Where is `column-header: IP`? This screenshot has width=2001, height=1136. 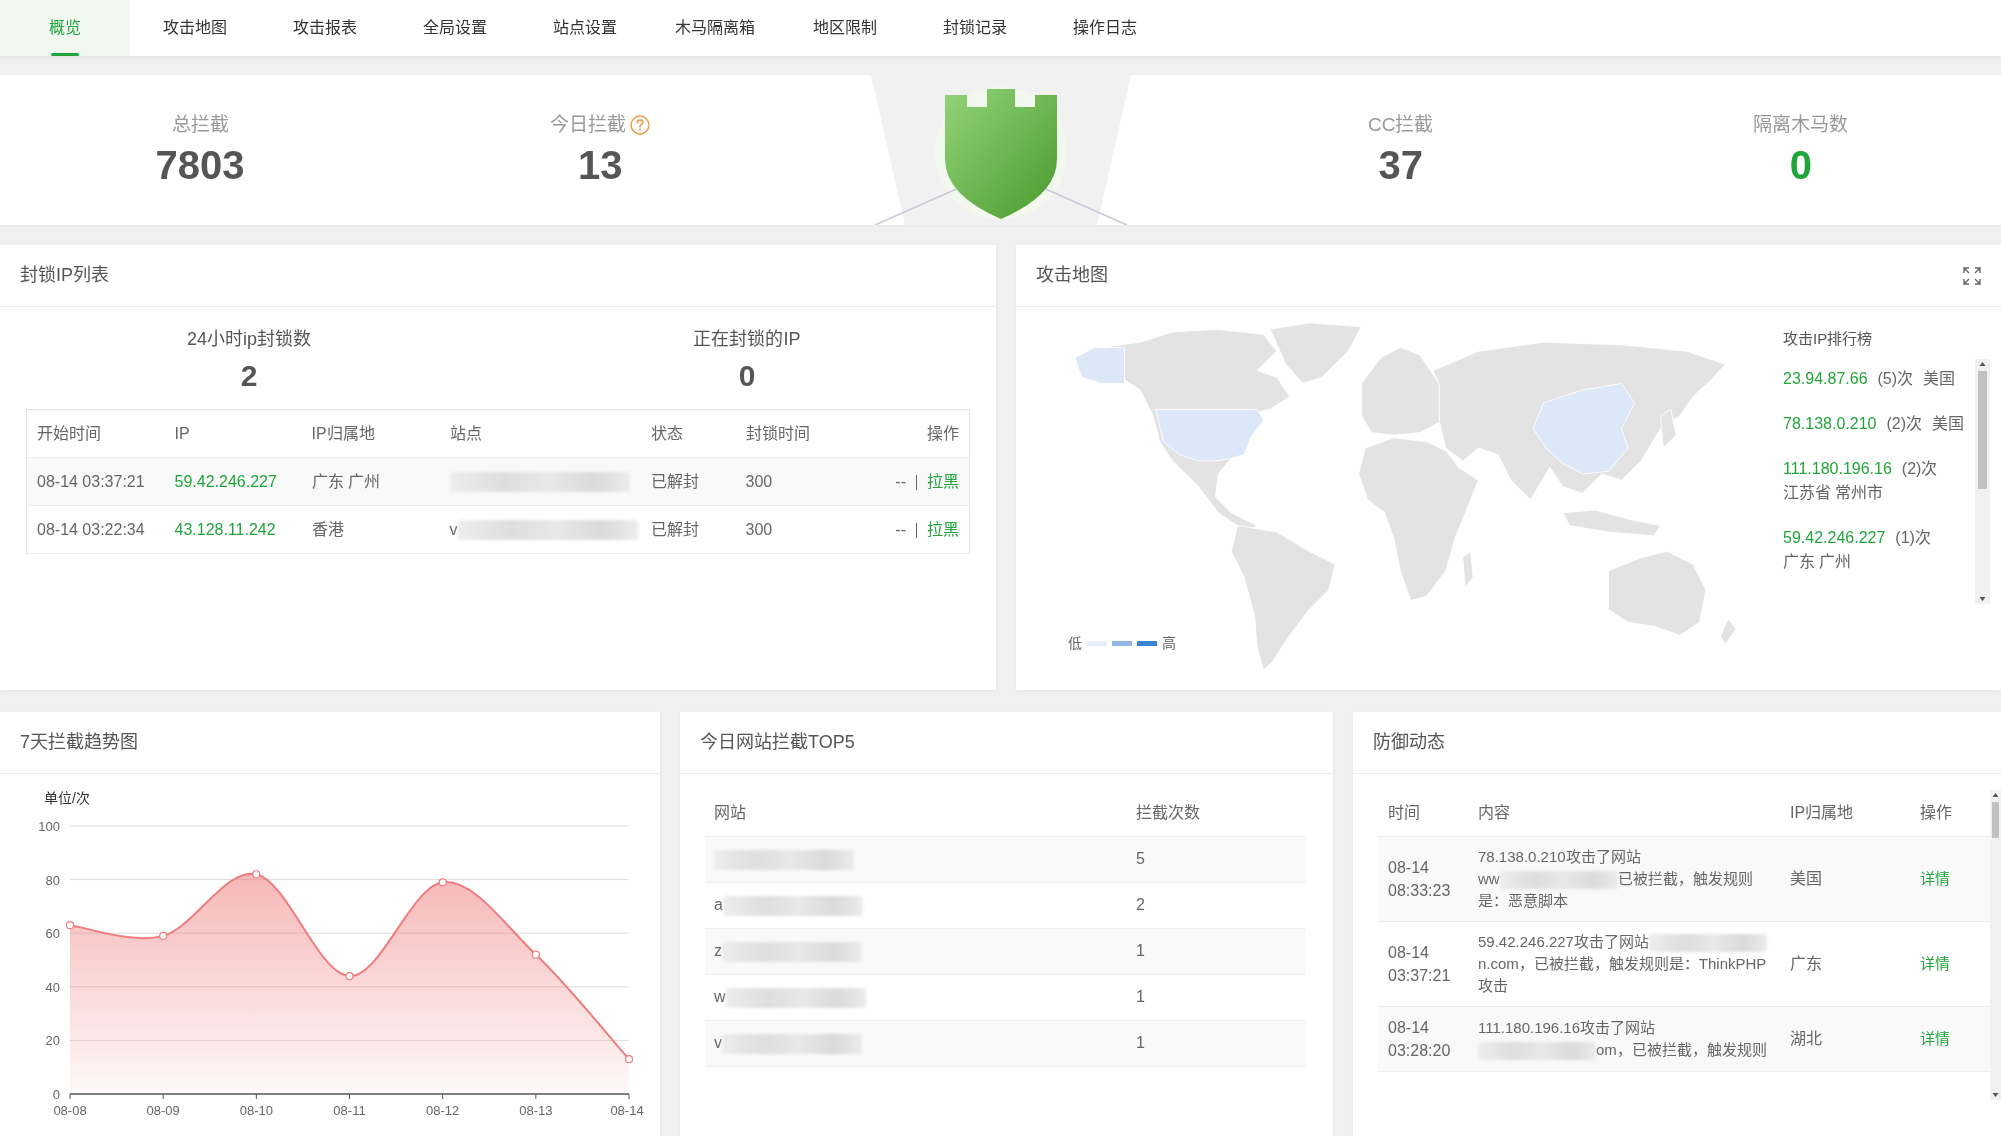 column-header: IP is located at coordinates (233, 433).